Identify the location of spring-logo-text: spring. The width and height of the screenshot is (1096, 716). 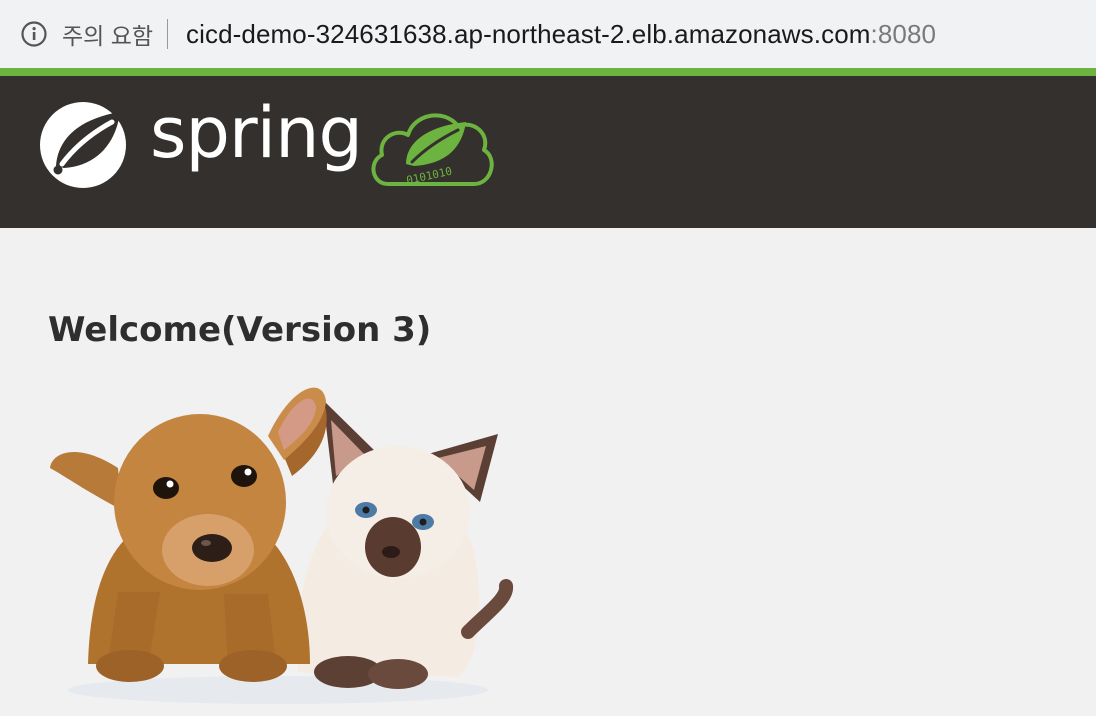
(256, 133).